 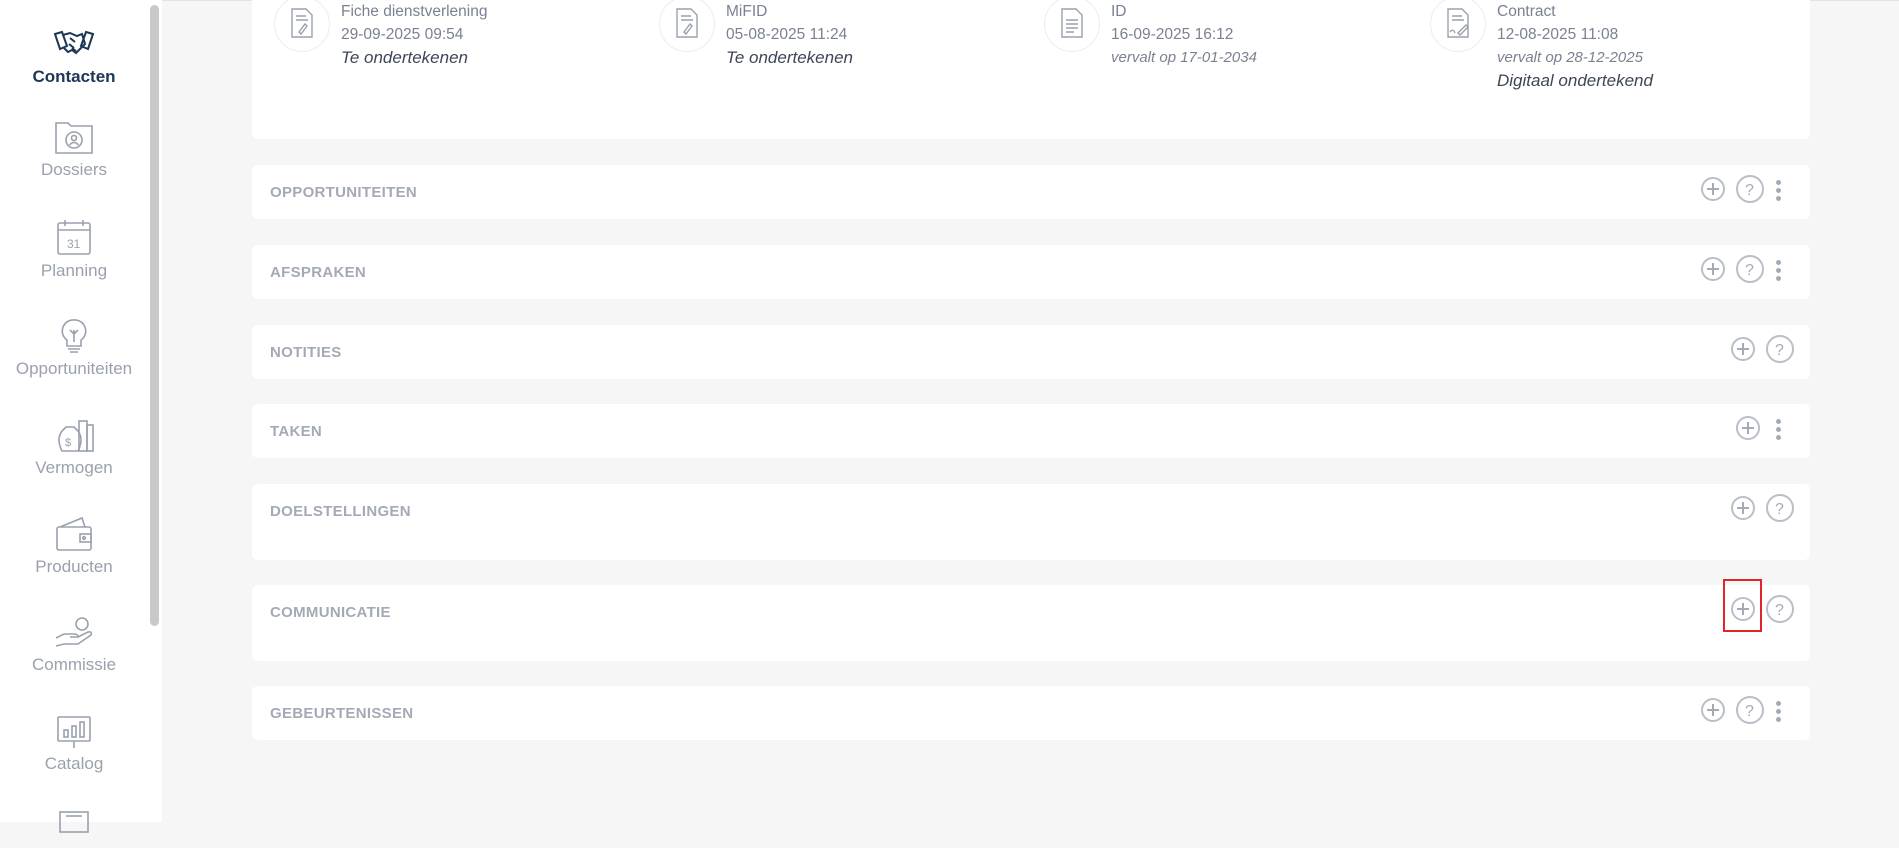 What do you see at coordinates (76, 436) in the screenshot?
I see `money-bag-icon: $` at bounding box center [76, 436].